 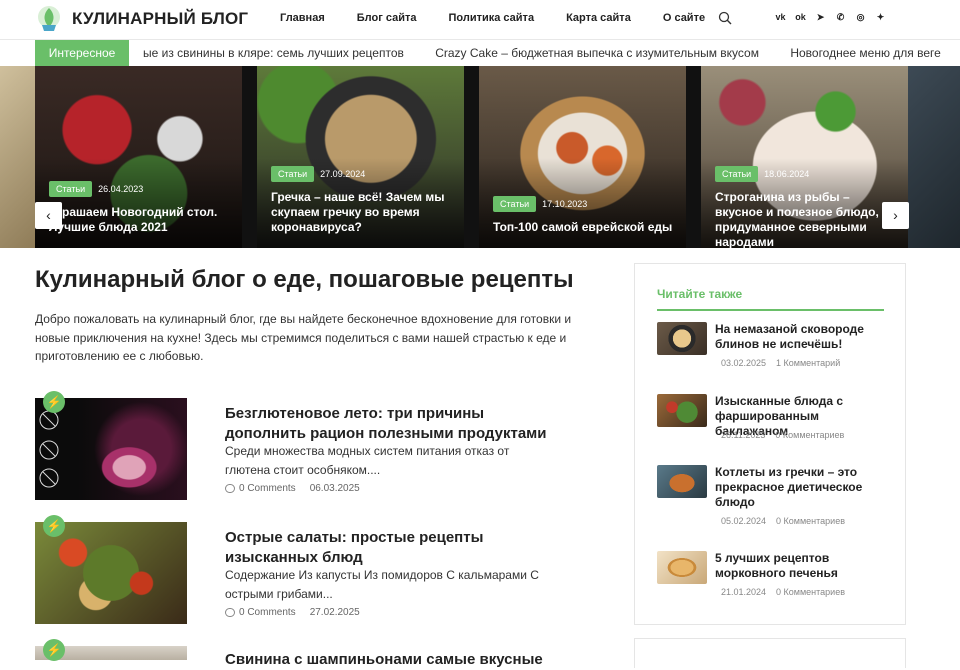 I want to click on sidebar-post-date: 03.02.2025, so click(x=744, y=363).